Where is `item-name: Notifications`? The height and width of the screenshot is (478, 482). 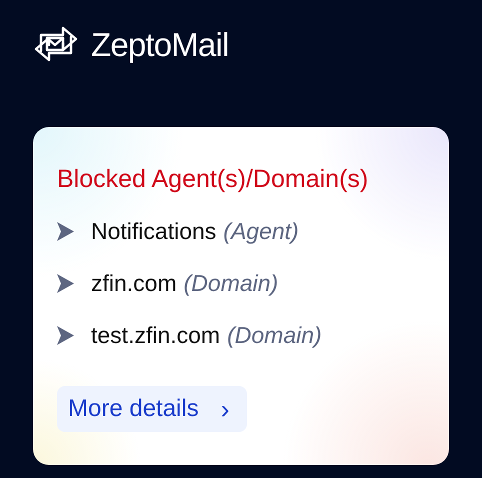 item-name: Notifications is located at coordinates (153, 231).